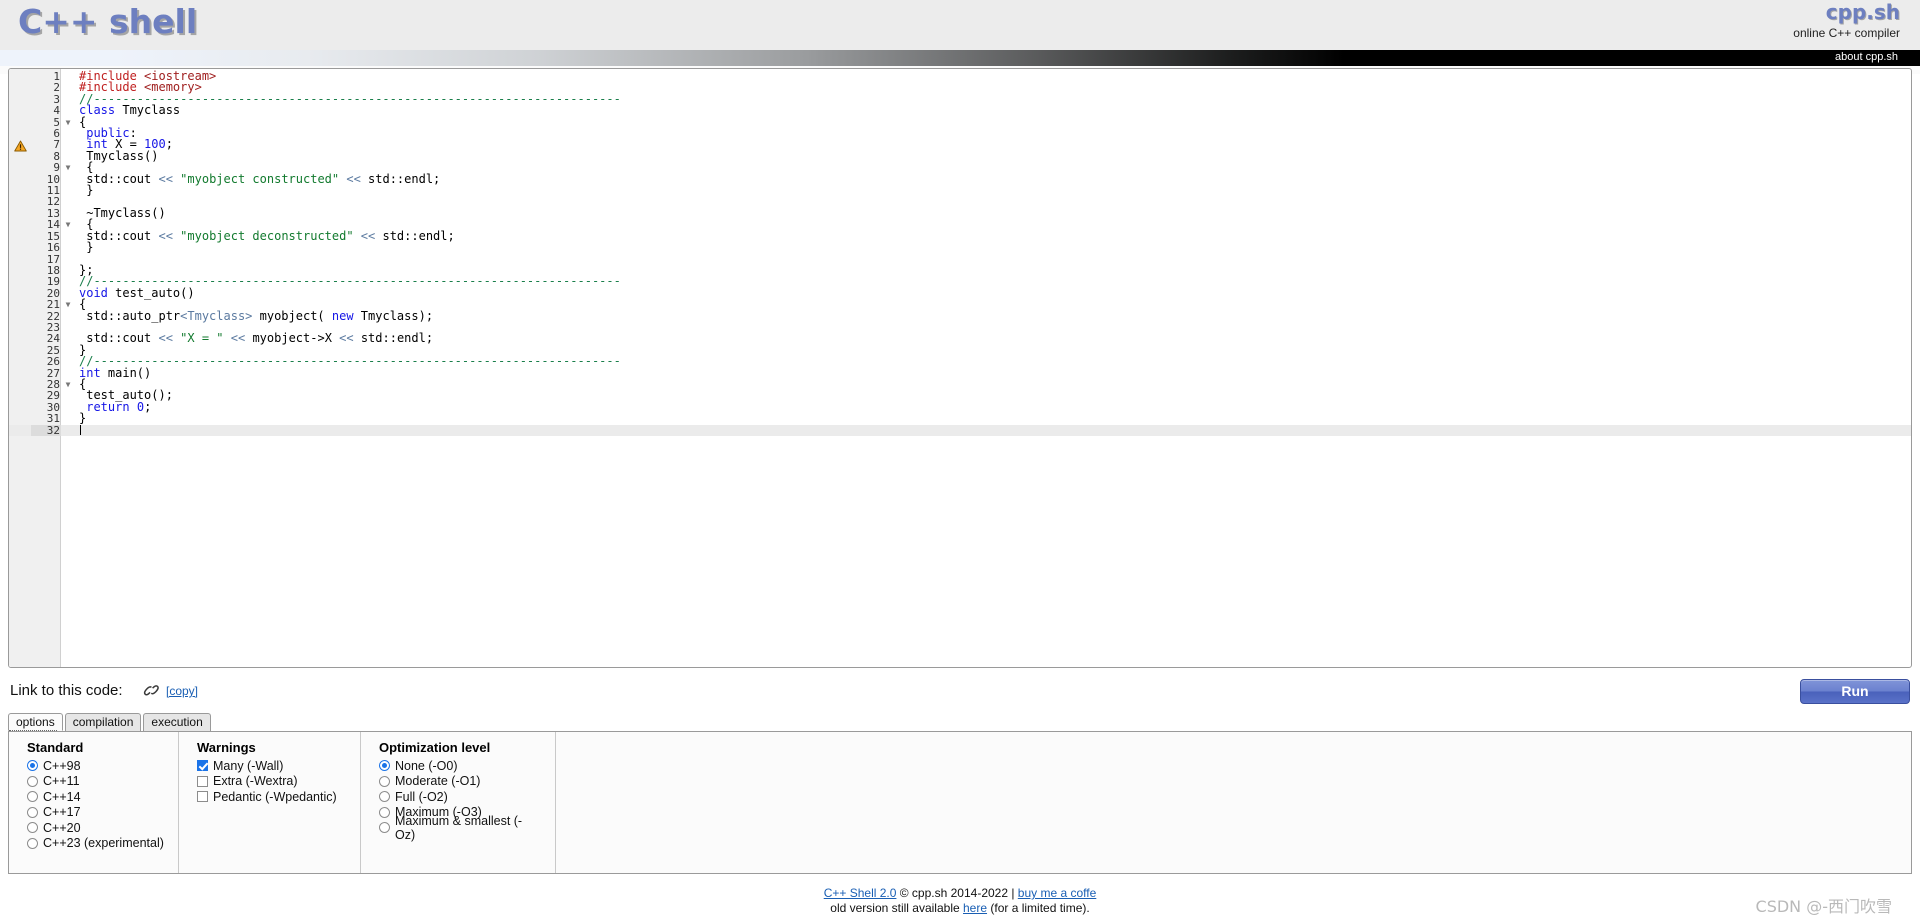  I want to click on optimization-option: None (-O0), so click(460, 766).